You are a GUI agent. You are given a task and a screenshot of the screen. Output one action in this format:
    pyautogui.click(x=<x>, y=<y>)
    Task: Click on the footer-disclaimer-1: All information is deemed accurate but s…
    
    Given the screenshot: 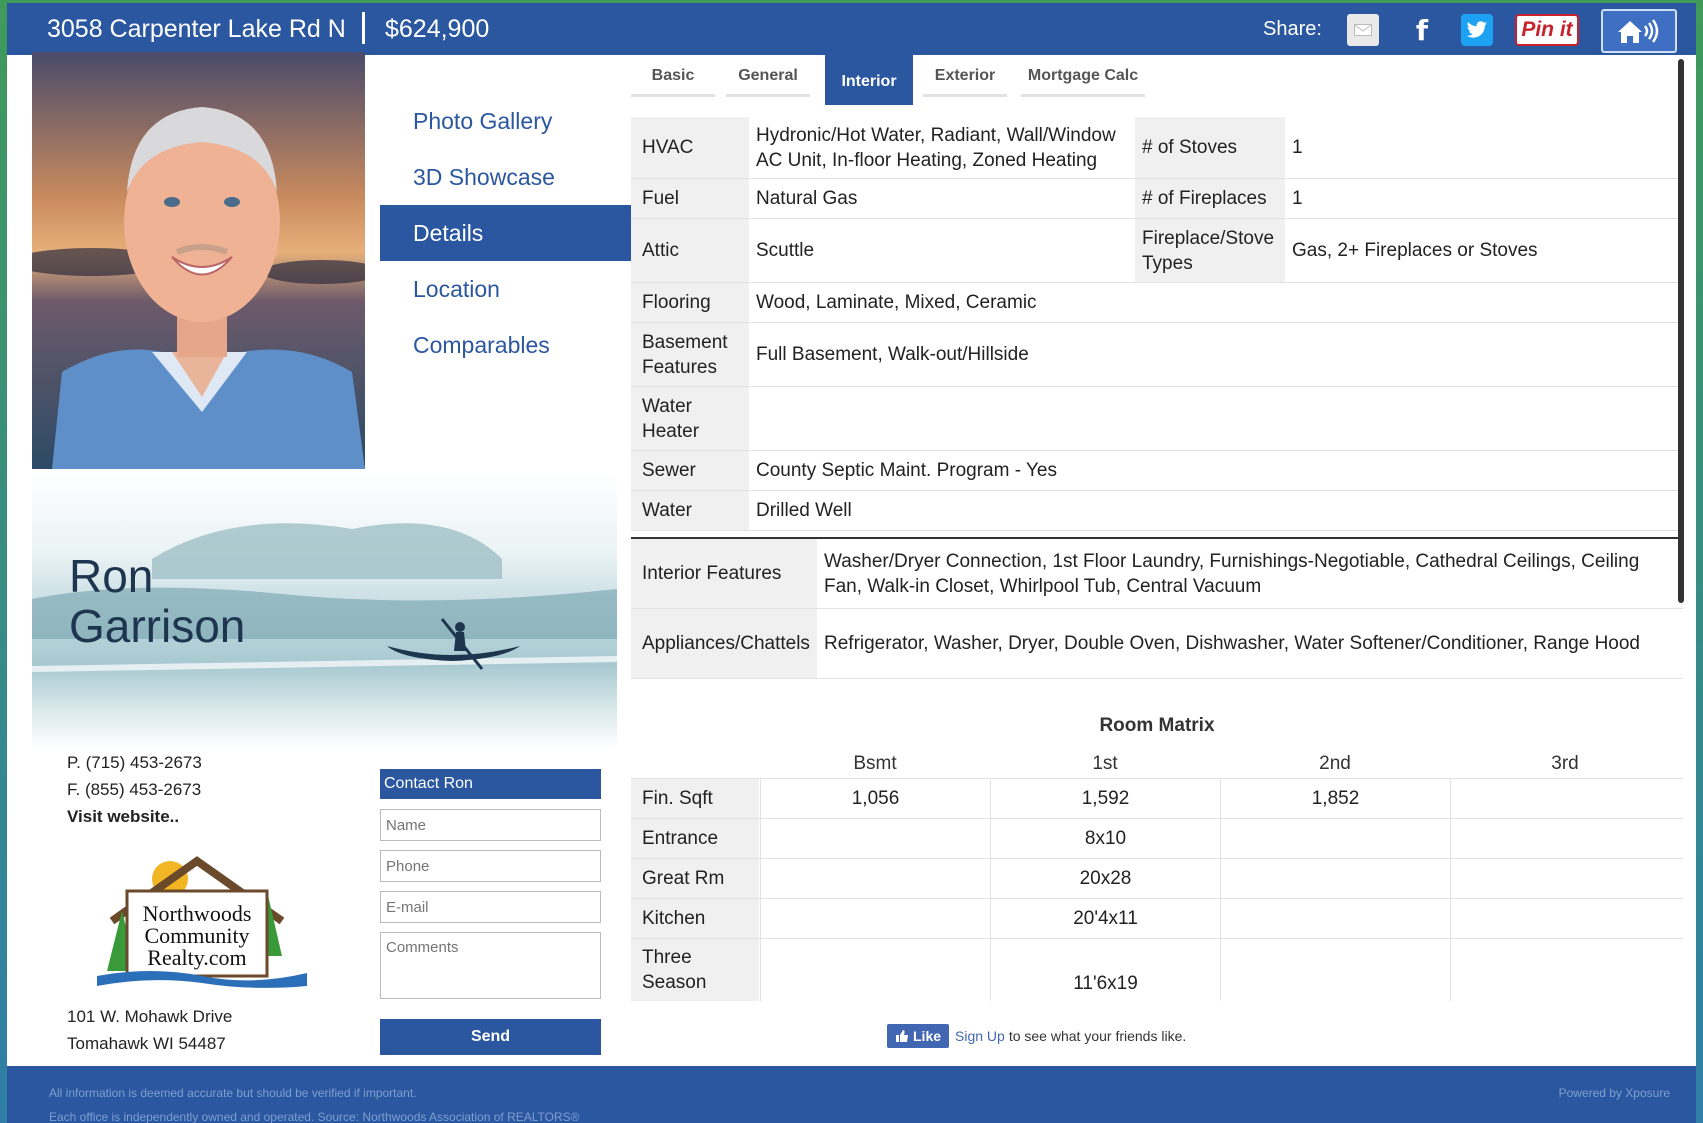 What is the action you would take?
    pyautogui.click(x=233, y=1093)
    